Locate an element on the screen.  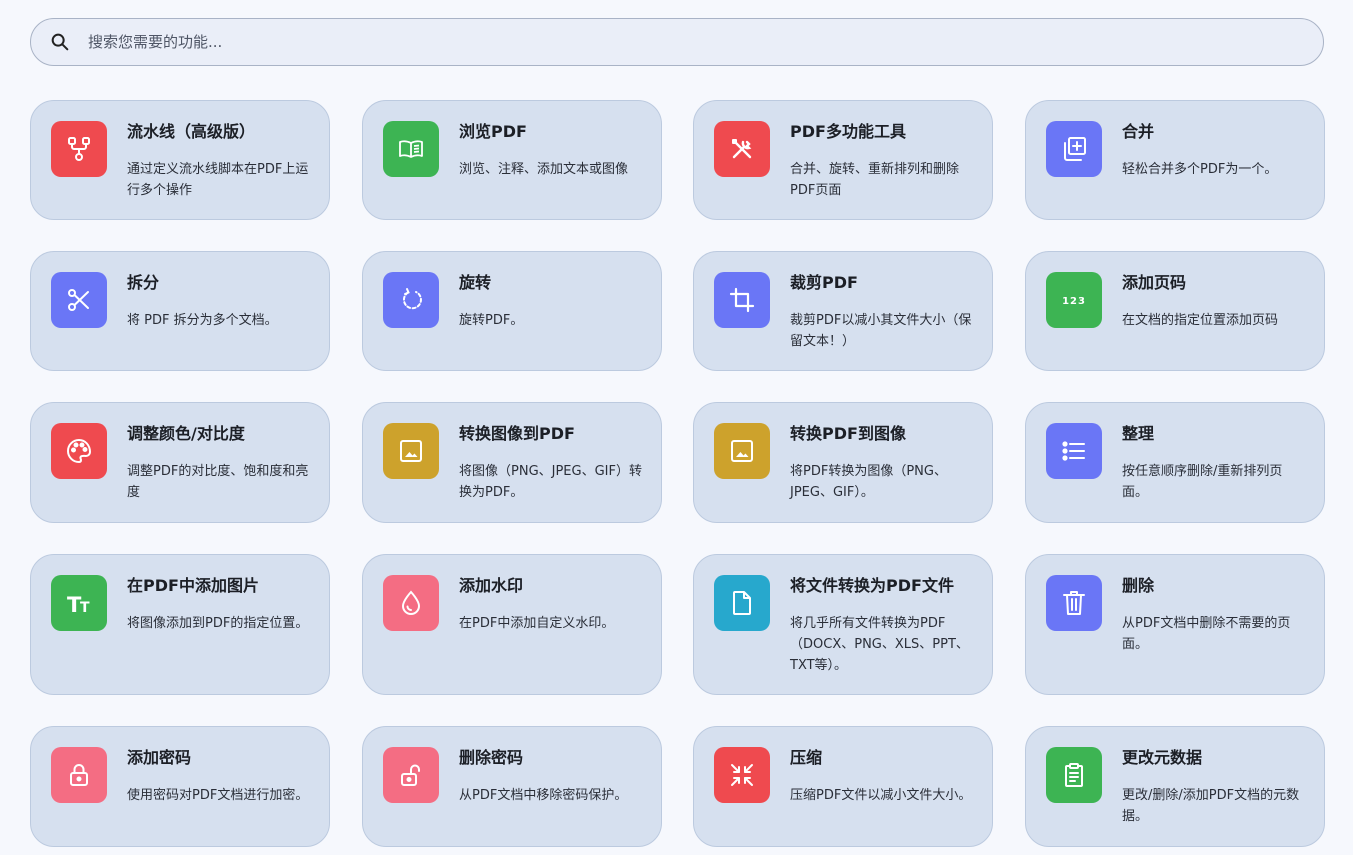
tool-title: 旋转 is located at coordinates (475, 282).